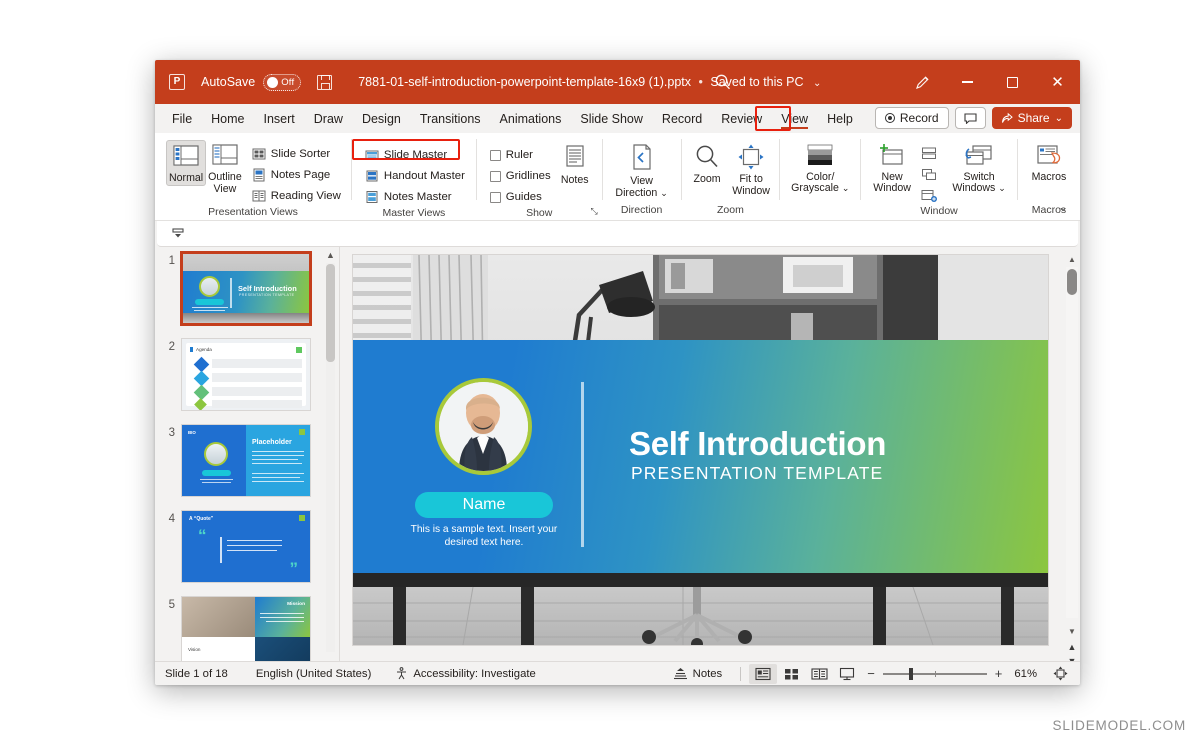 This screenshot has height=743, width=1200. What do you see at coordinates (723, 82) in the screenshot?
I see `search-icon` at bounding box center [723, 82].